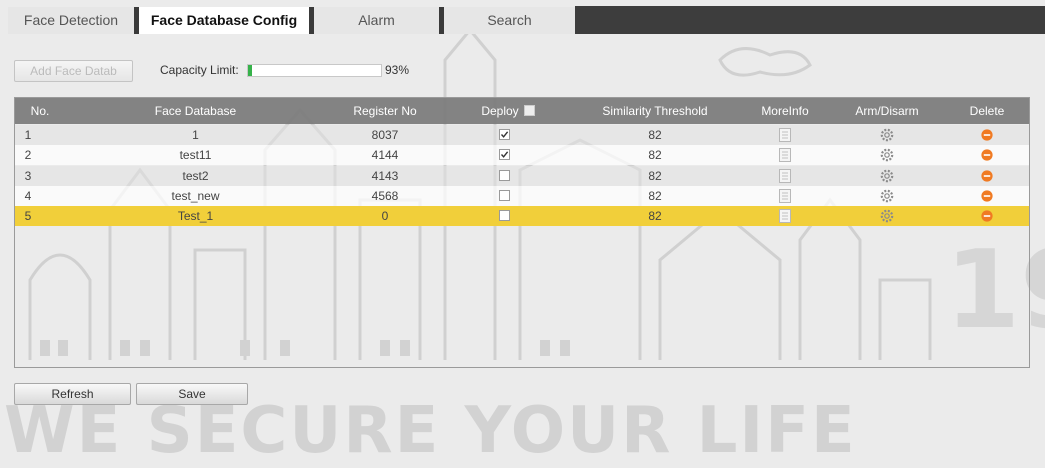 This screenshot has height=468, width=1045. I want to click on table-row: 3 test2 4143 82, so click(522, 175).